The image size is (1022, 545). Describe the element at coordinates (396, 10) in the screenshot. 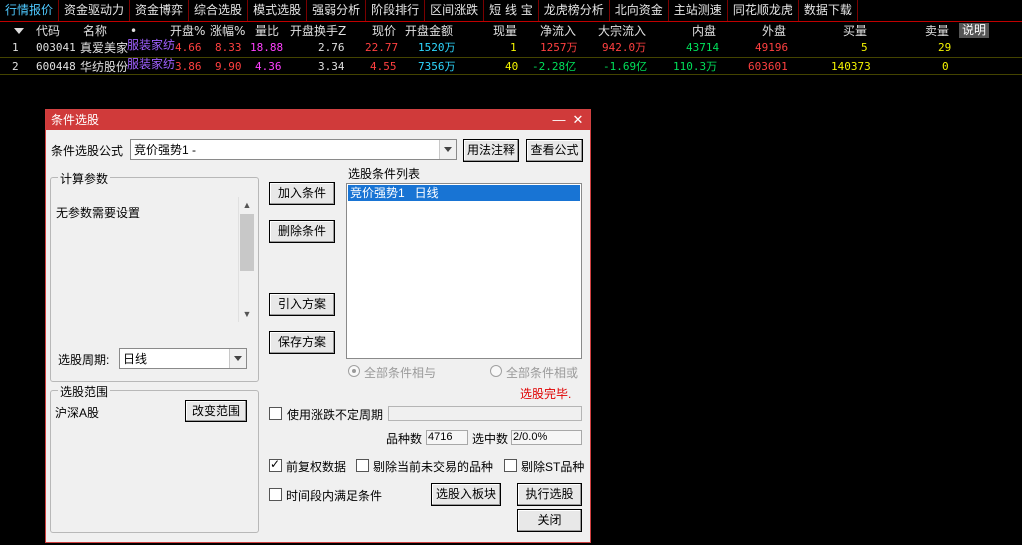

I see `menu-tab: 阶段排行` at that location.